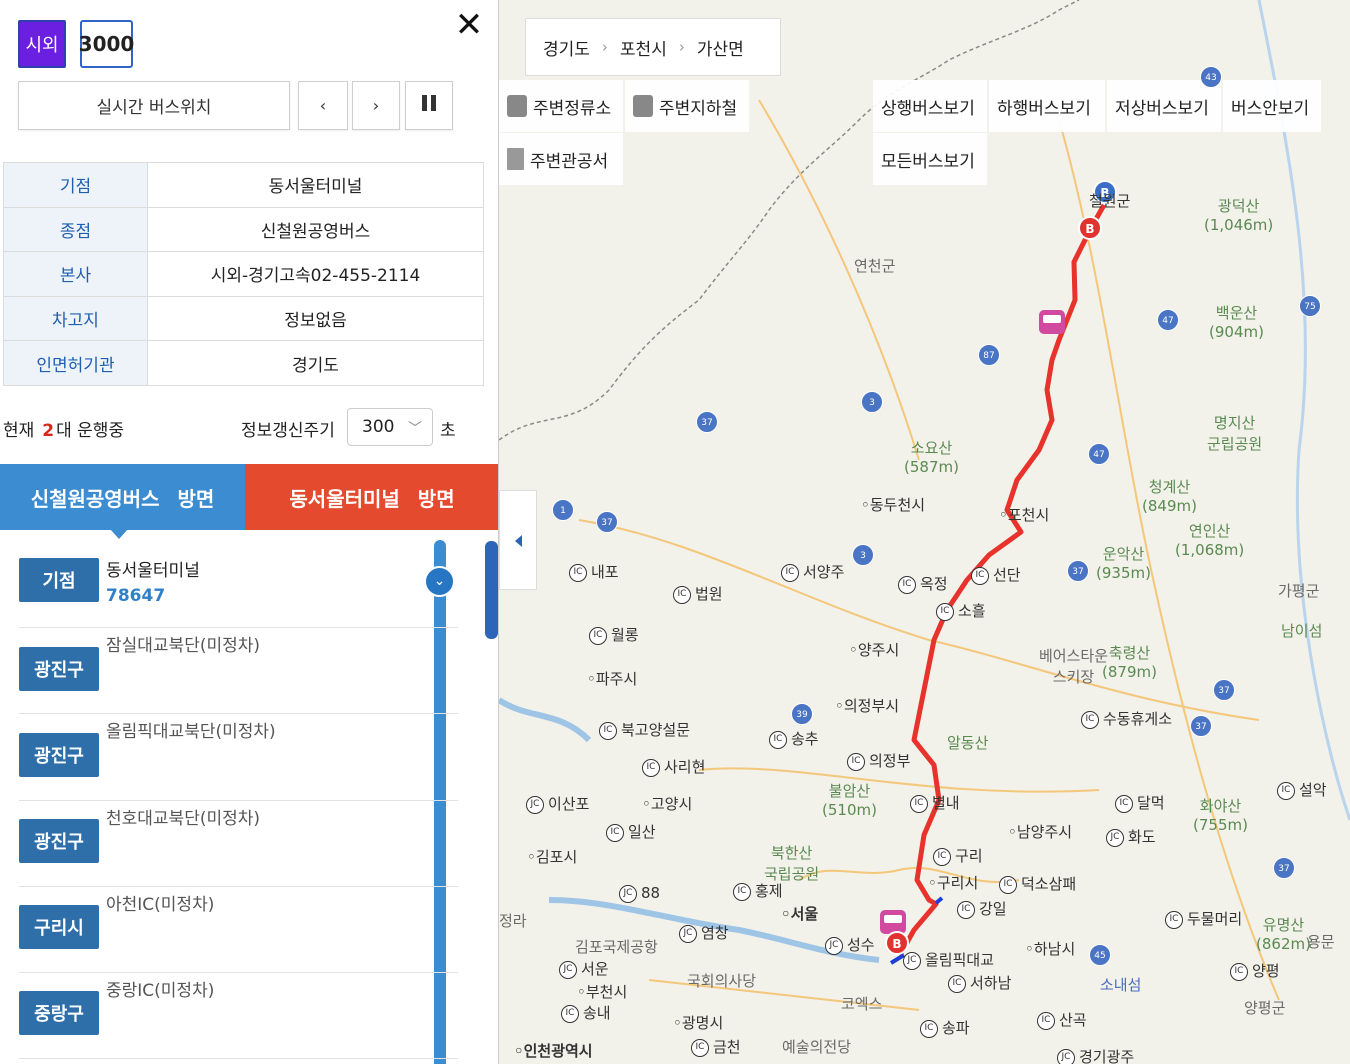 The width and height of the screenshot is (1350, 1064). I want to click on list-item: 기점 동서울터미널 78647, so click(238, 584).